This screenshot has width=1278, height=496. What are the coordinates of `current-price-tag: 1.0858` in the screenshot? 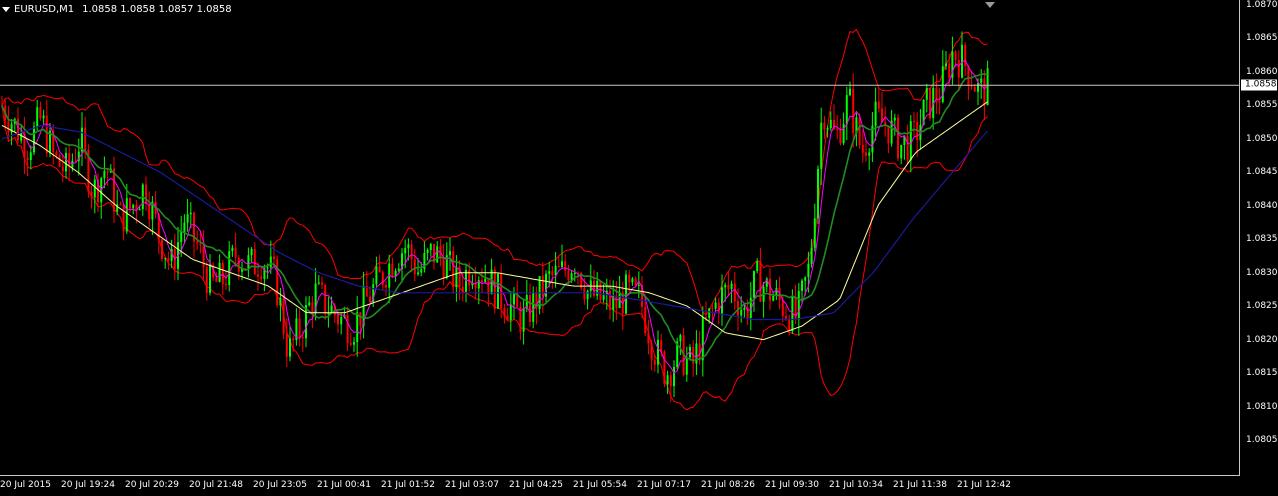 It's located at (1259, 85).